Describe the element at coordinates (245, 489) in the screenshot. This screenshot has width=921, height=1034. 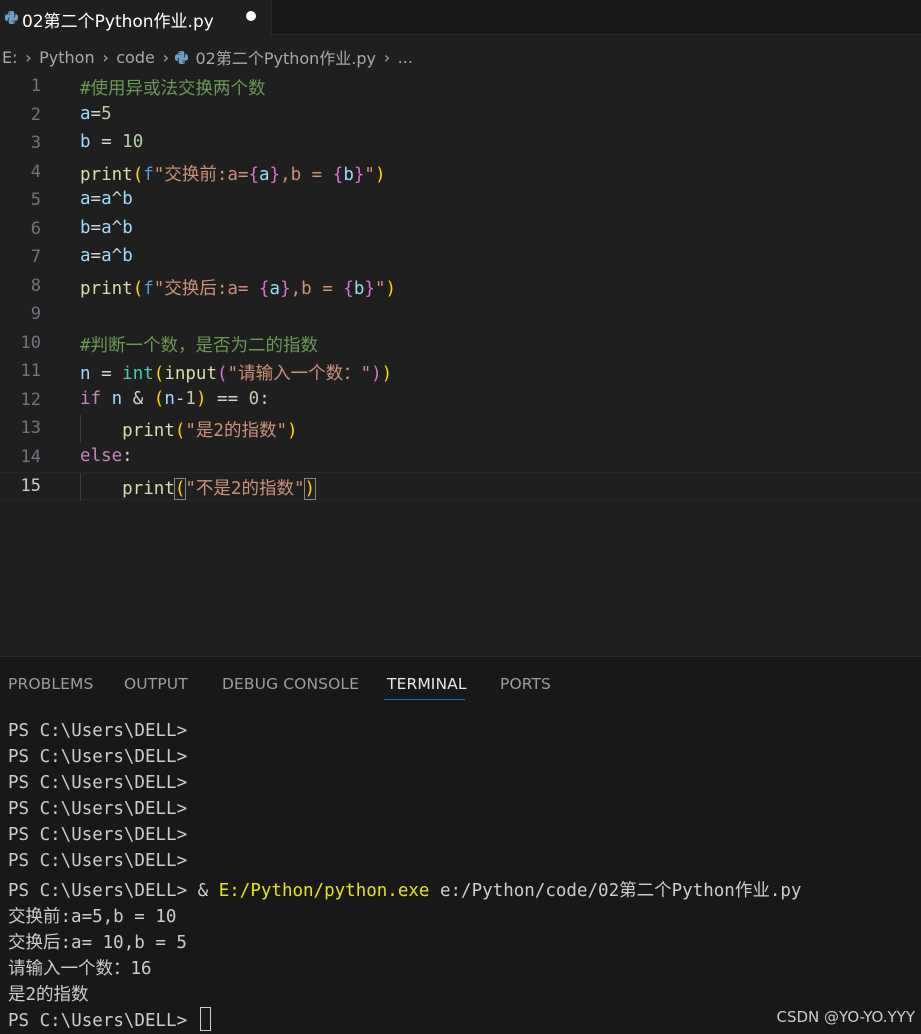
I see `code-token: "不是2的指数"` at that location.